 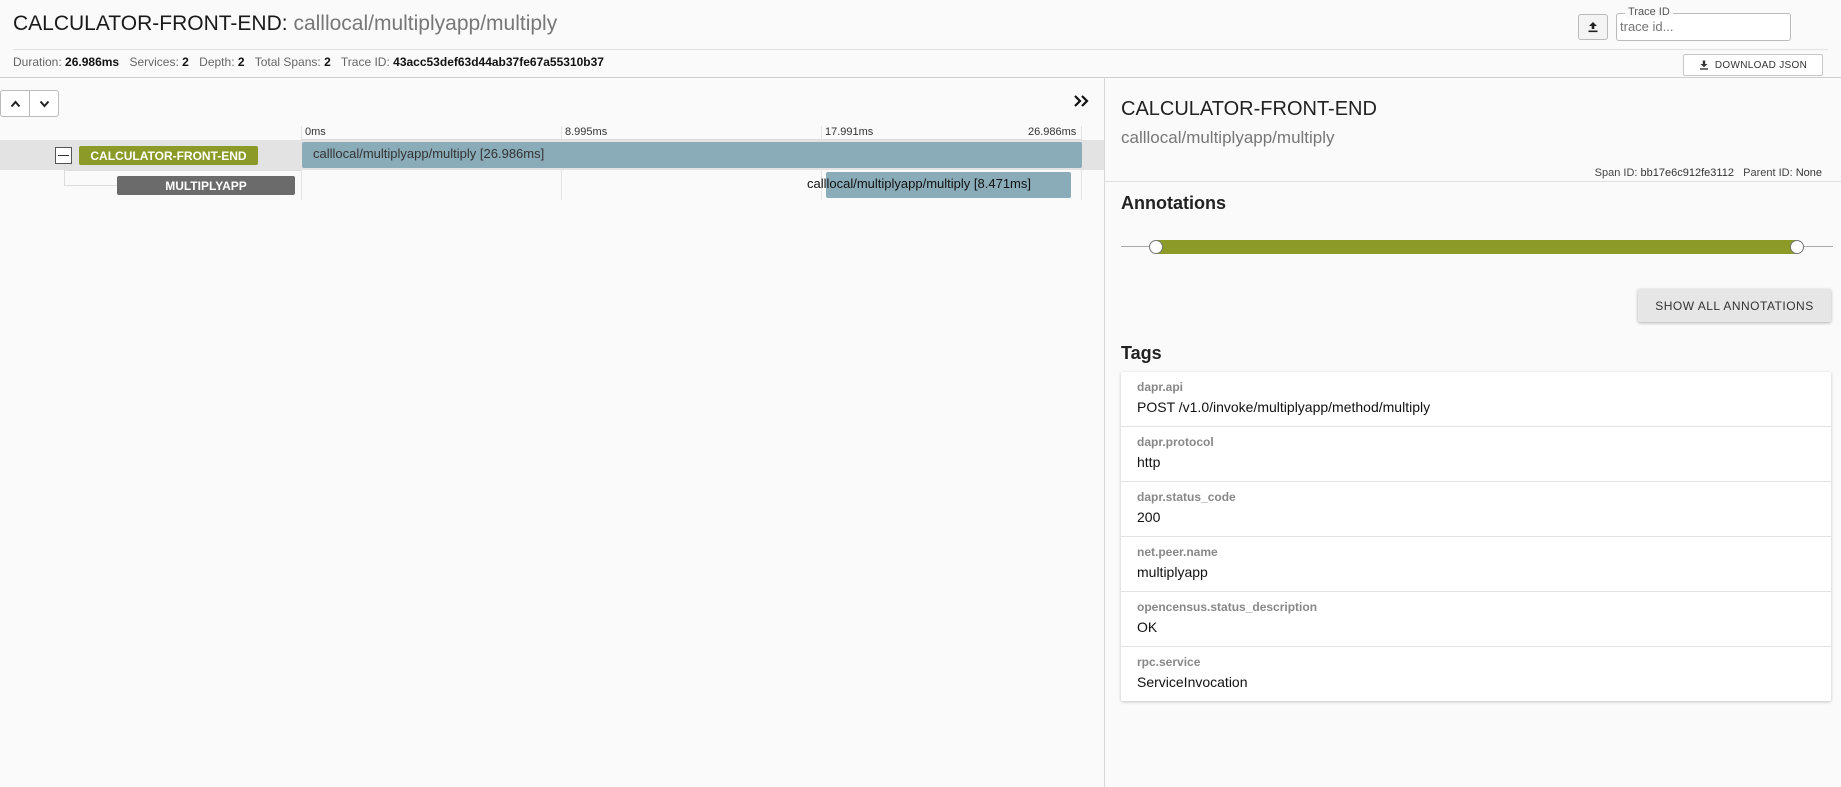 What do you see at coordinates (849, 132) in the screenshot?
I see `axis-label-2: 17.991ms` at bounding box center [849, 132].